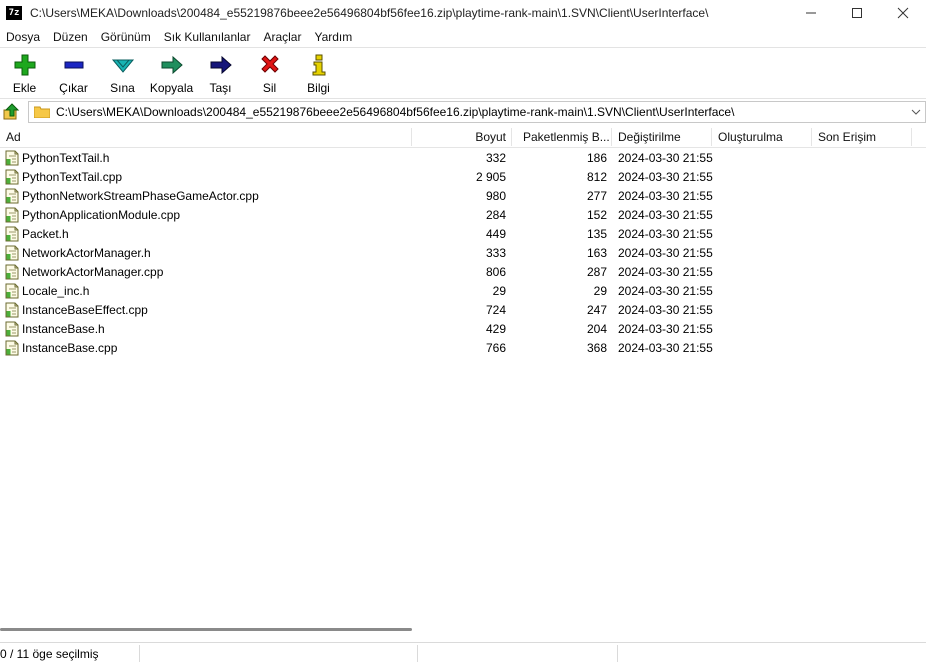 Image resolution: width=926 pixels, height=662 pixels. I want to click on status-bar: 0 / 11 öge seçilmiş, so click(463, 652).